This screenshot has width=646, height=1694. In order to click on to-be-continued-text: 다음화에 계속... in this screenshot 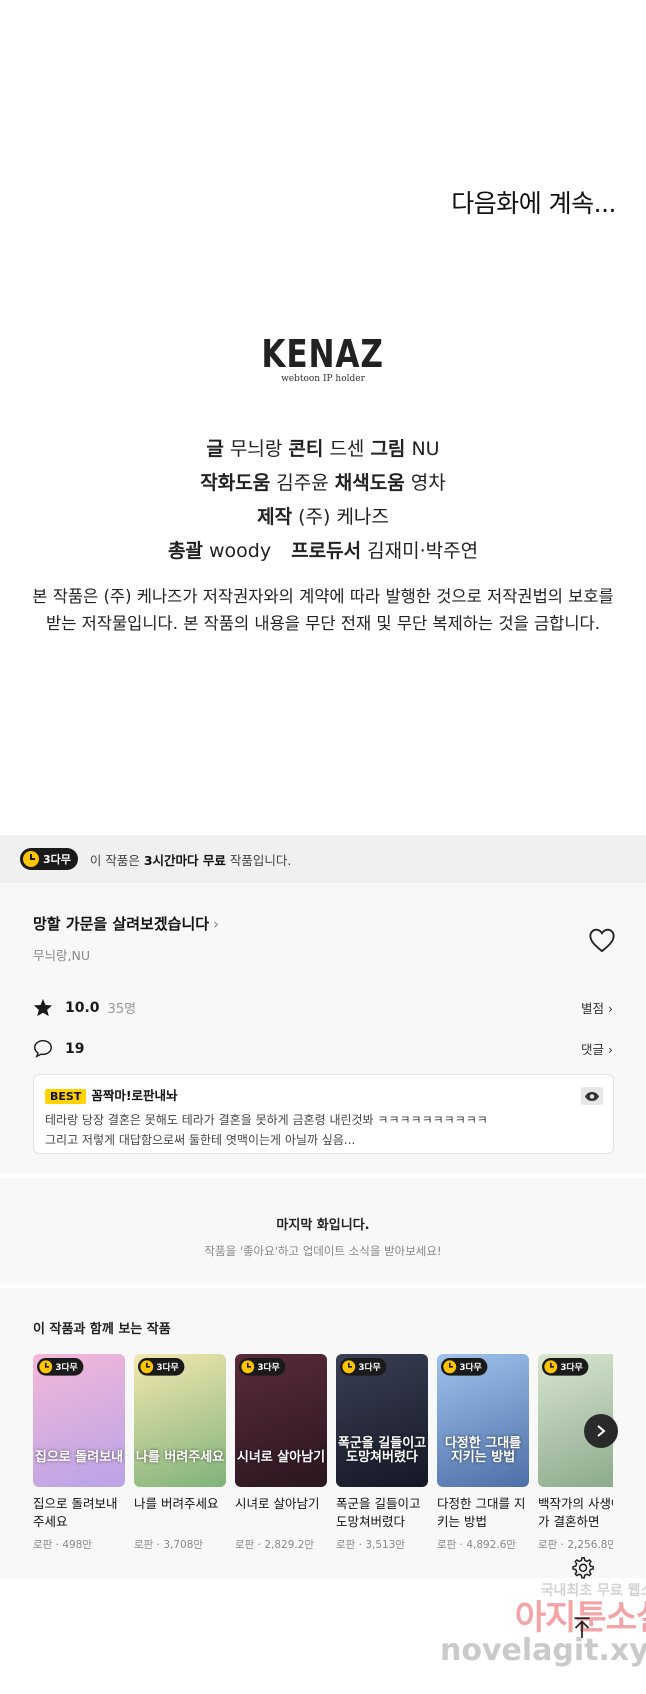, I will do `click(533, 203)`.